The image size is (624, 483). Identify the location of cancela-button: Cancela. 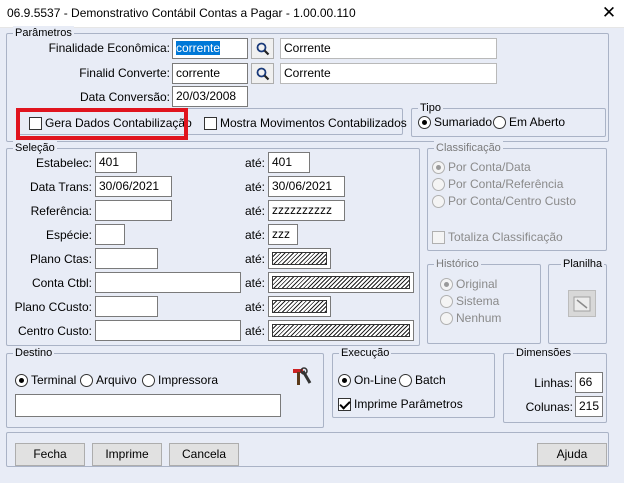
(204, 454).